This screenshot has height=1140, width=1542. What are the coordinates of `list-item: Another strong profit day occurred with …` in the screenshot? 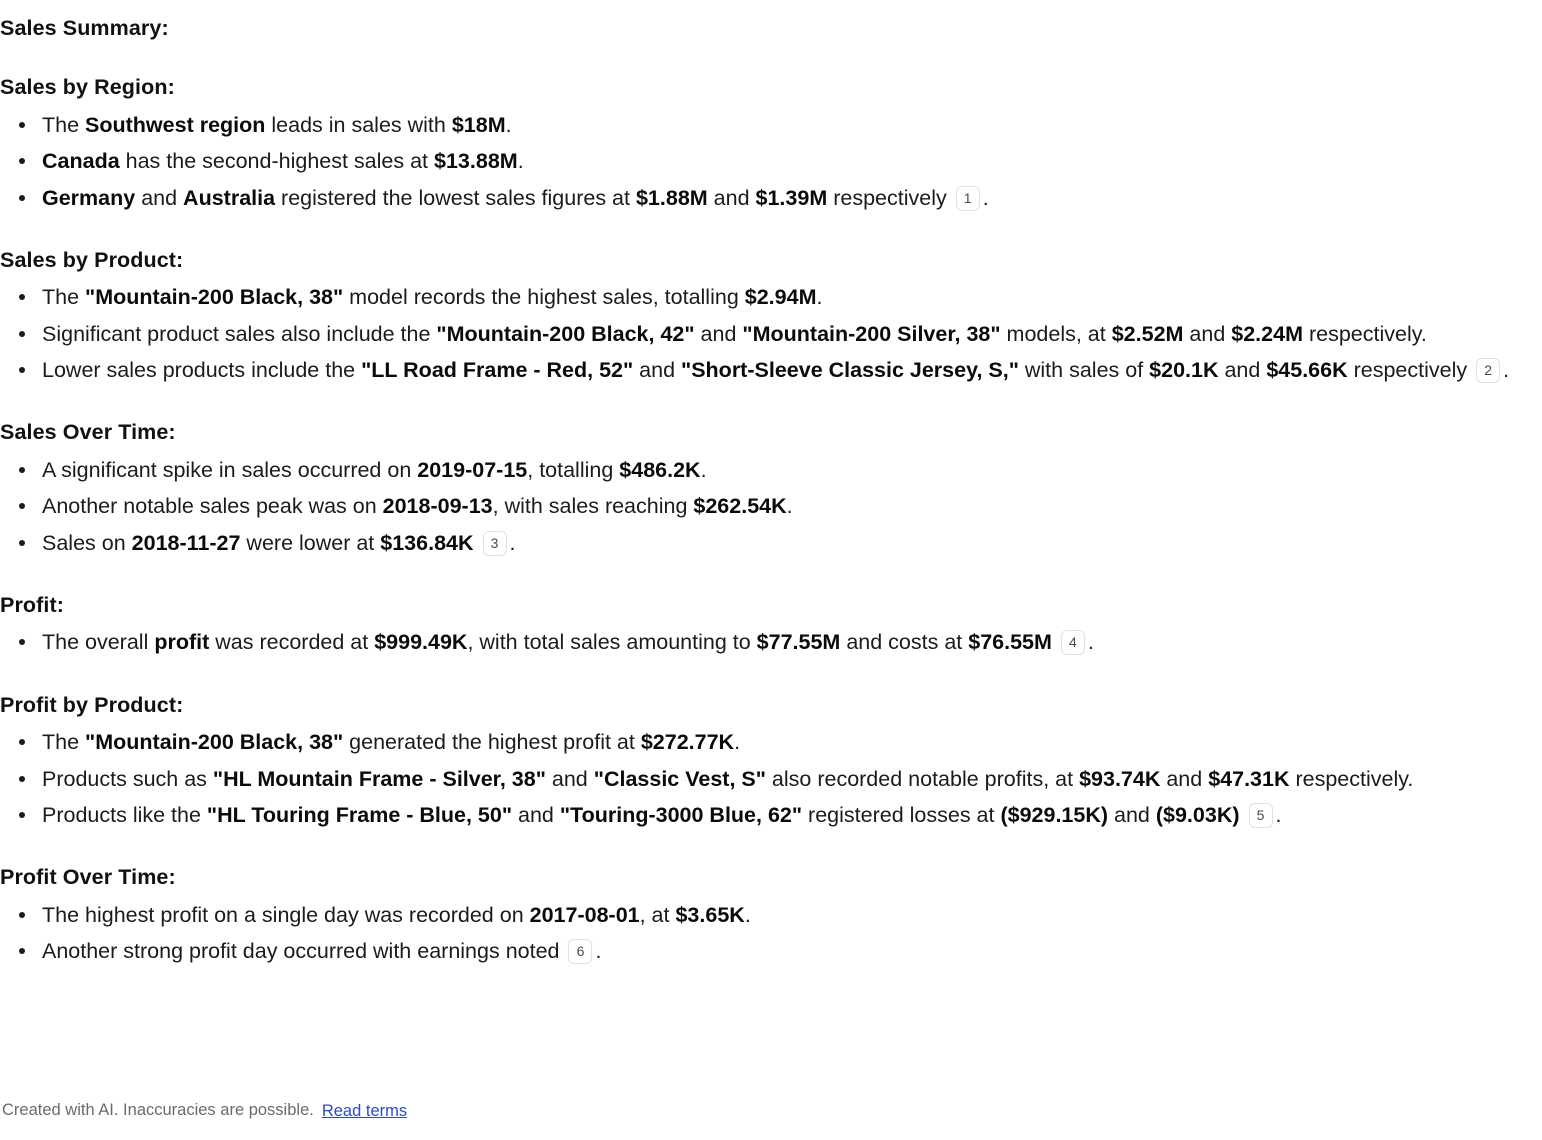 It's located at (763, 951).